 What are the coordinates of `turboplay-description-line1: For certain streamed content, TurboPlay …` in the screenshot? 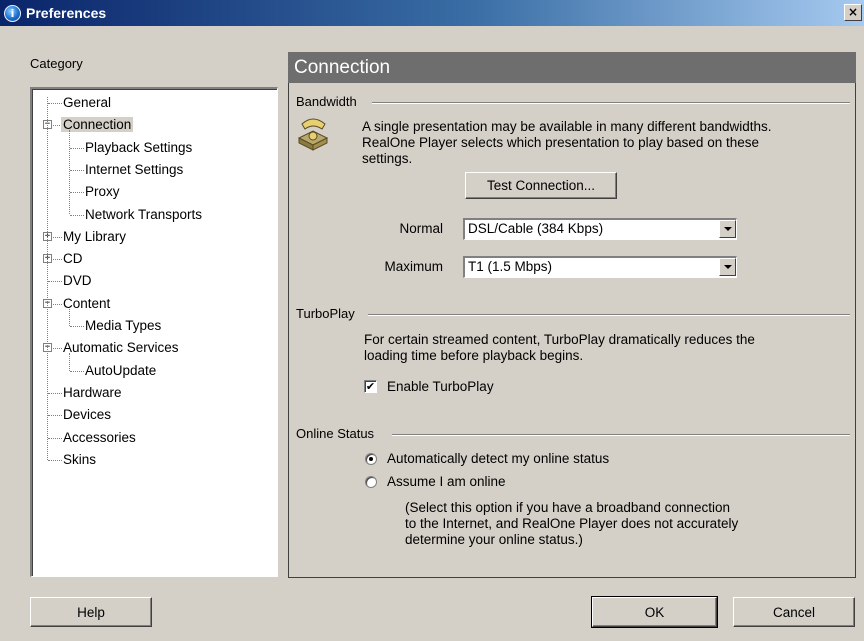 It's located at (559, 339).